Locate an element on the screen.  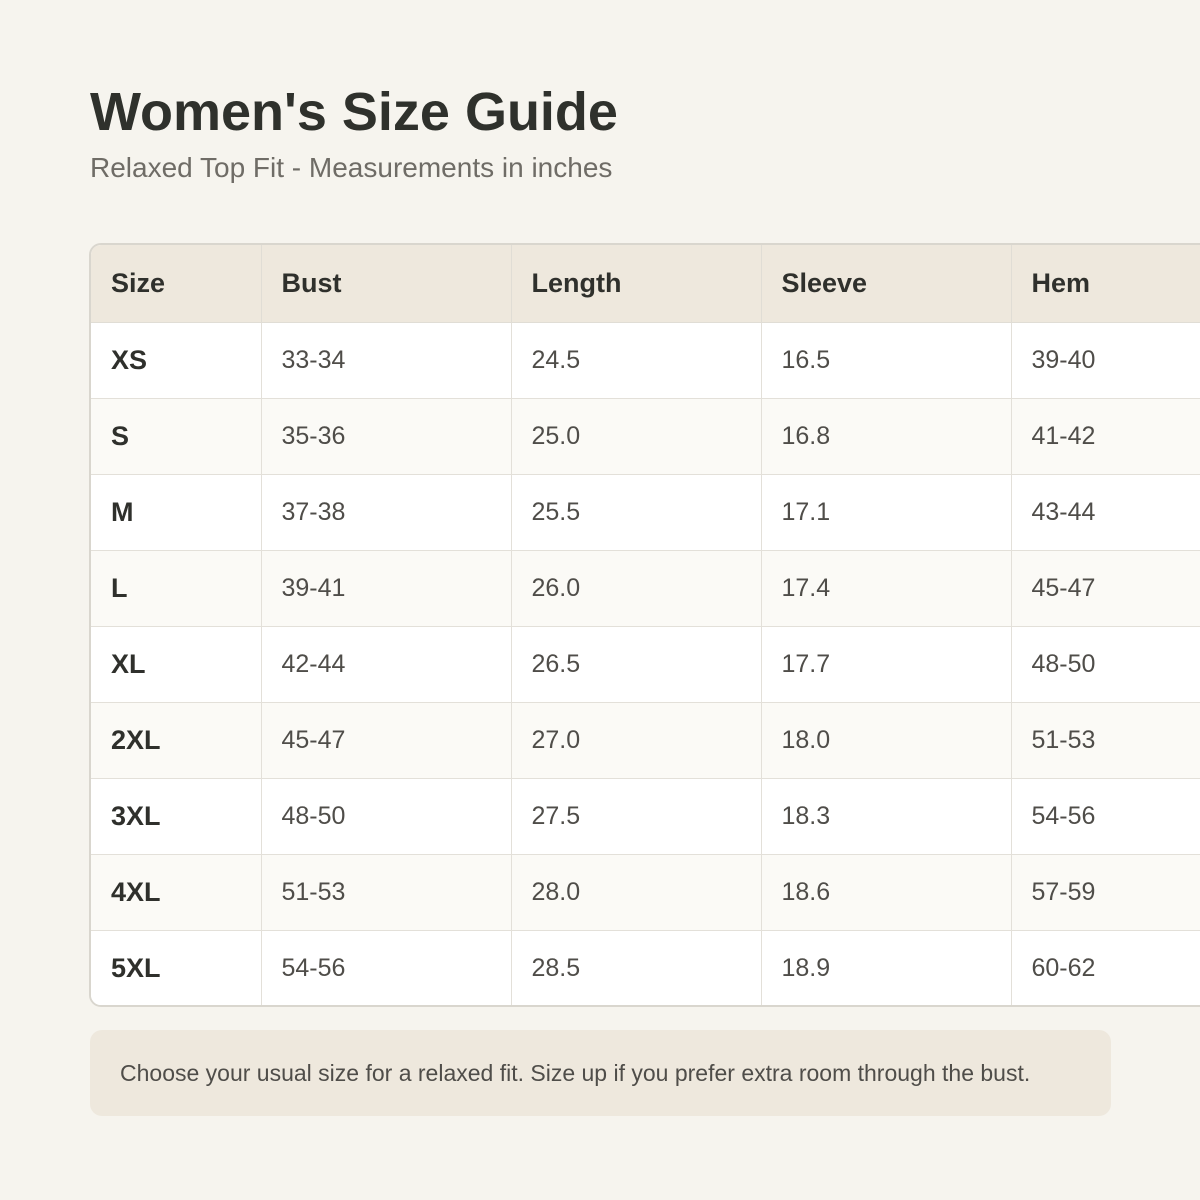
table-header-row: Size Bust Length Sleeve Hem is located at coordinates (645, 284).